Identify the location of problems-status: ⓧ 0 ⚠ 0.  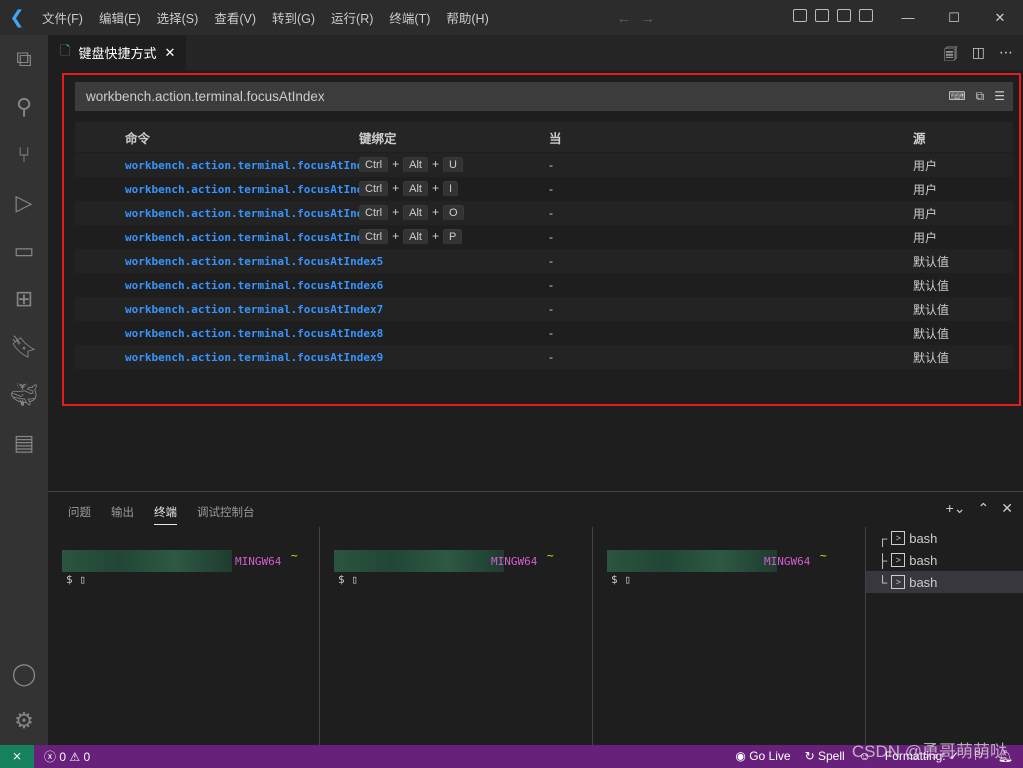
(67, 756).